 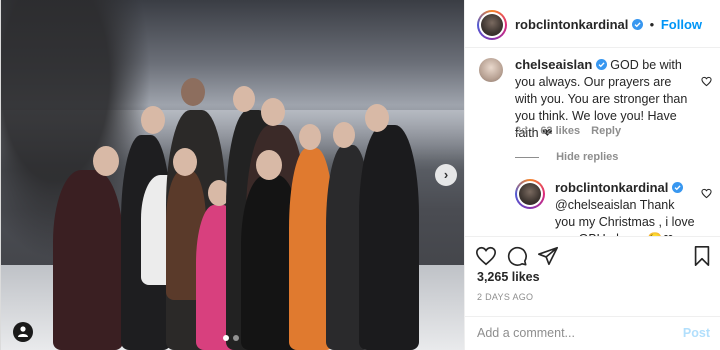 What do you see at coordinates (23, 332) in the screenshot?
I see `user-tag-icon` at bounding box center [23, 332].